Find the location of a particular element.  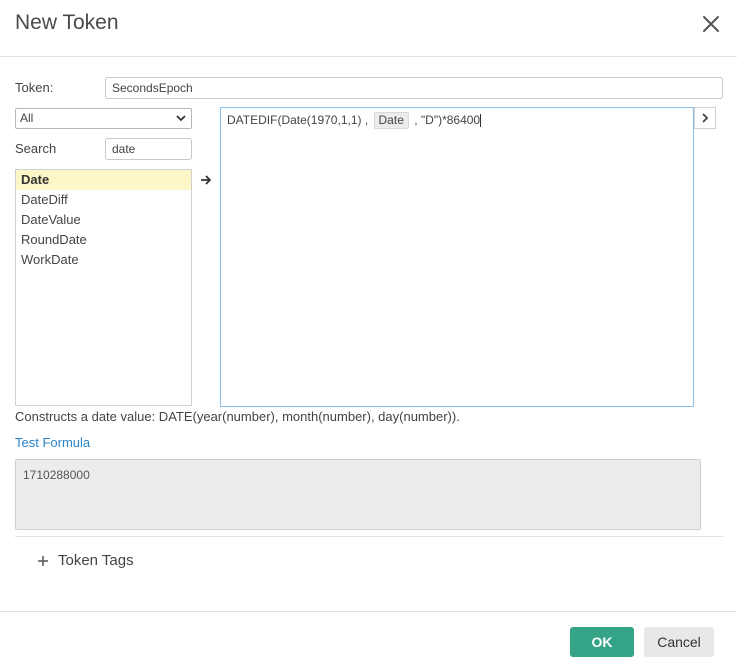

close-button is located at coordinates (711, 24).